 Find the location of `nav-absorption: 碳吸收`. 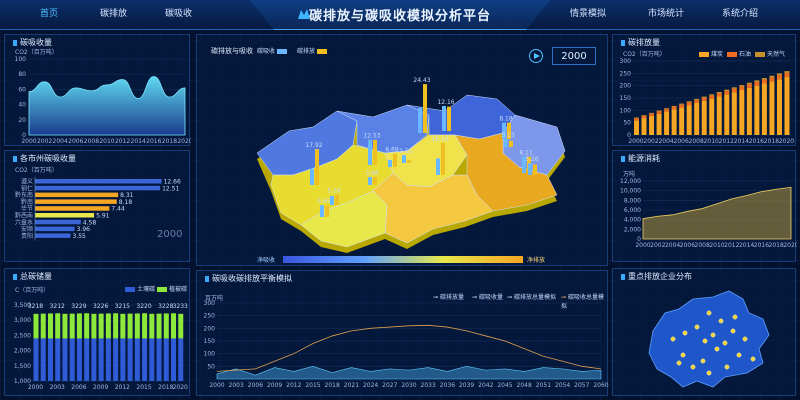

nav-absorption: 碳吸收 is located at coordinates (178, 12).